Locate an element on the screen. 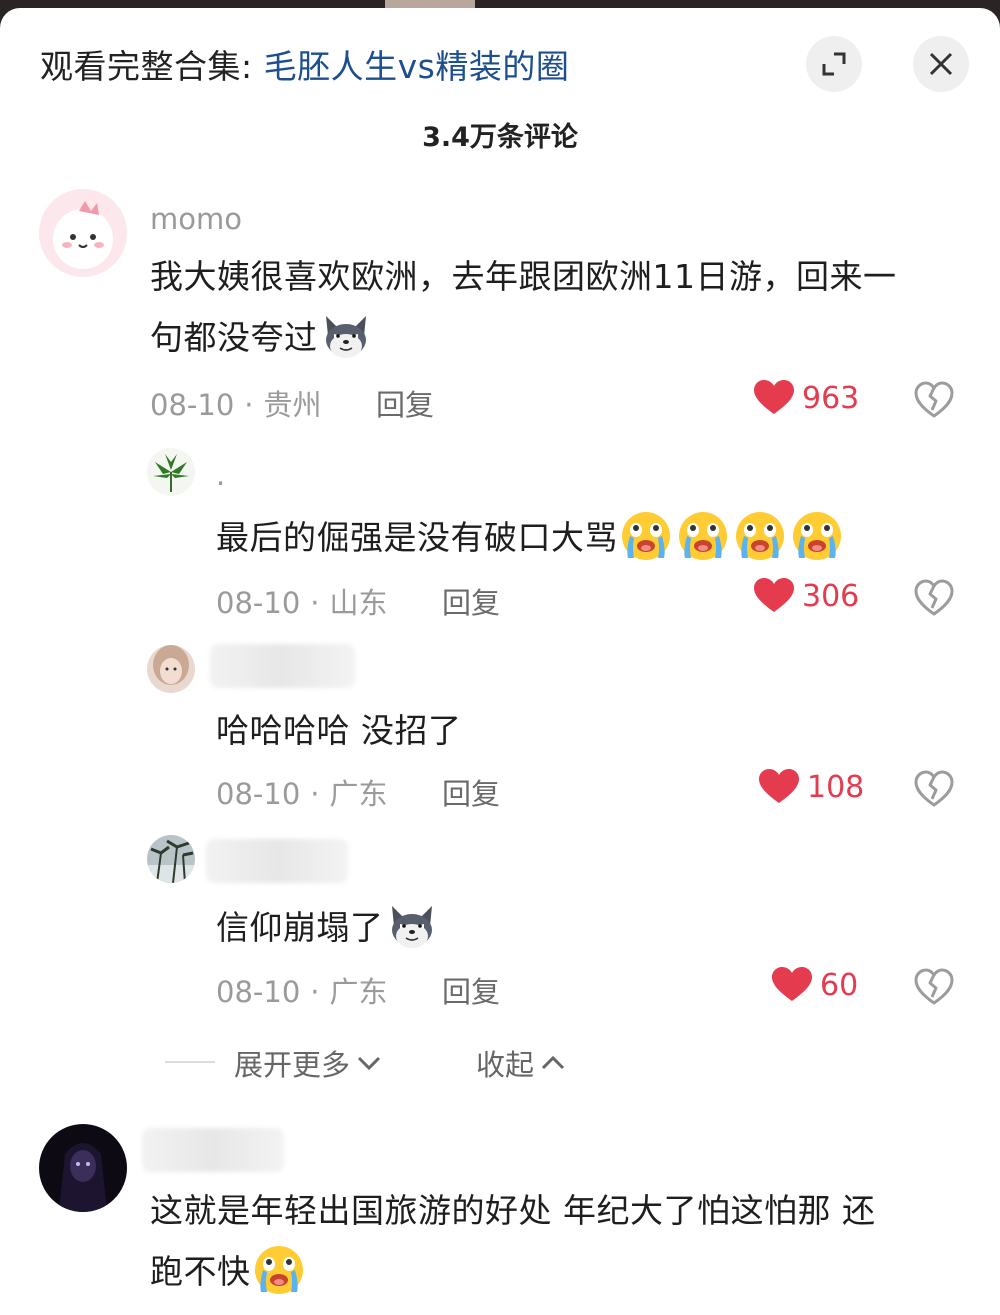  video-preview-strip is located at coordinates (430, 4).